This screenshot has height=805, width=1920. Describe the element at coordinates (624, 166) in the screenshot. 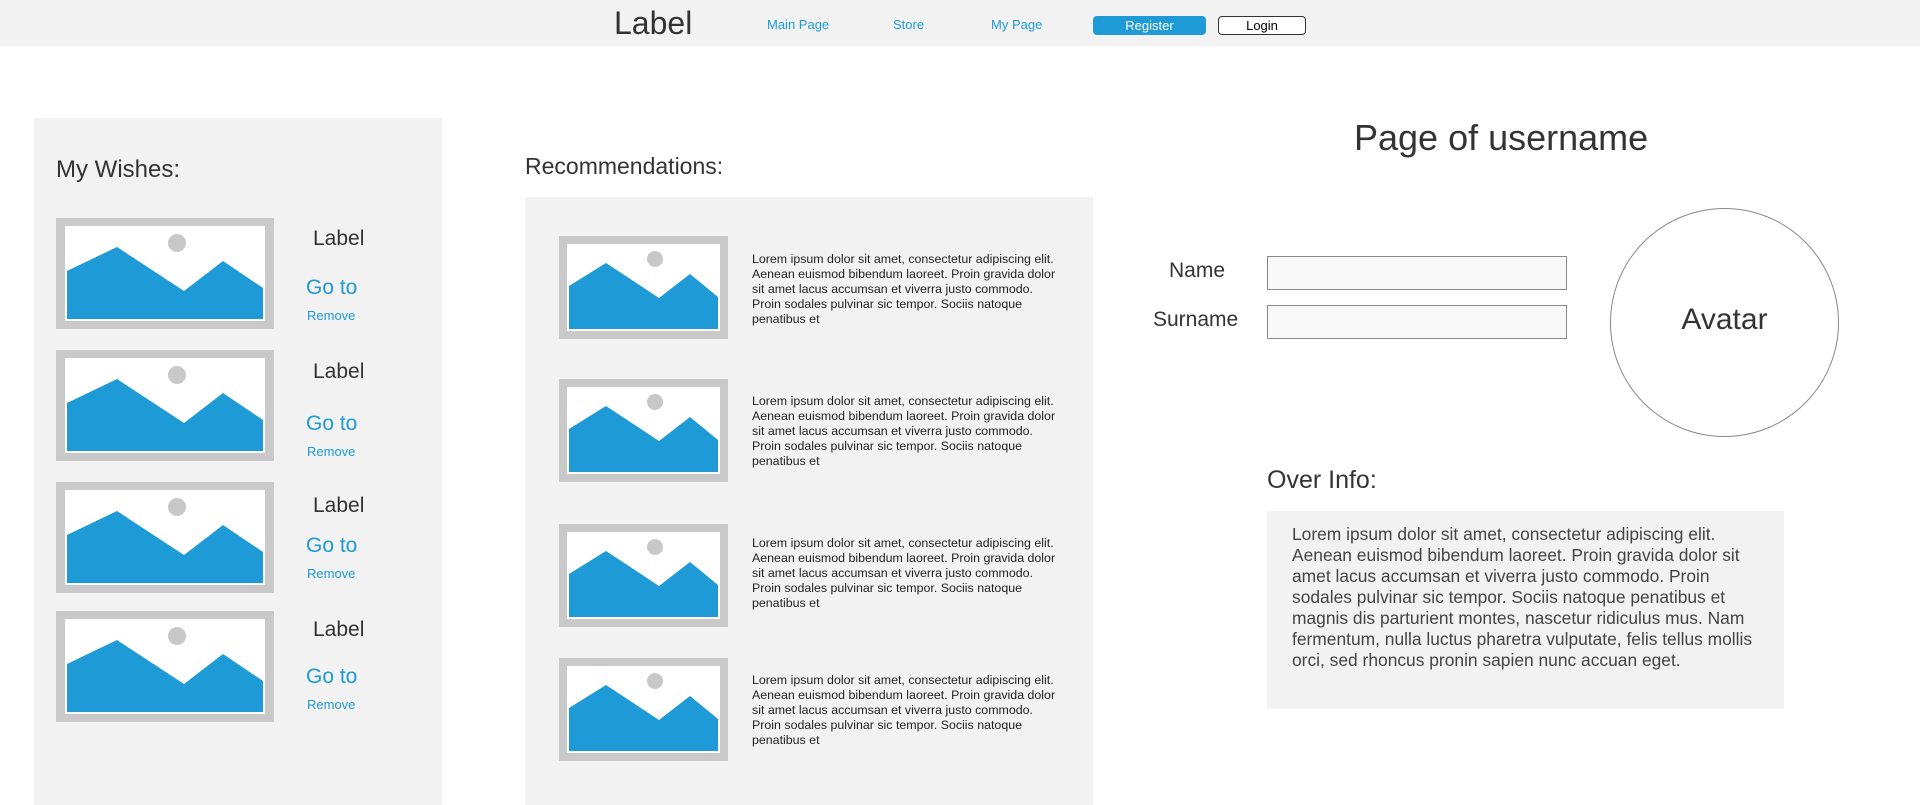

I see `recommendations-title: Recommendations:` at that location.